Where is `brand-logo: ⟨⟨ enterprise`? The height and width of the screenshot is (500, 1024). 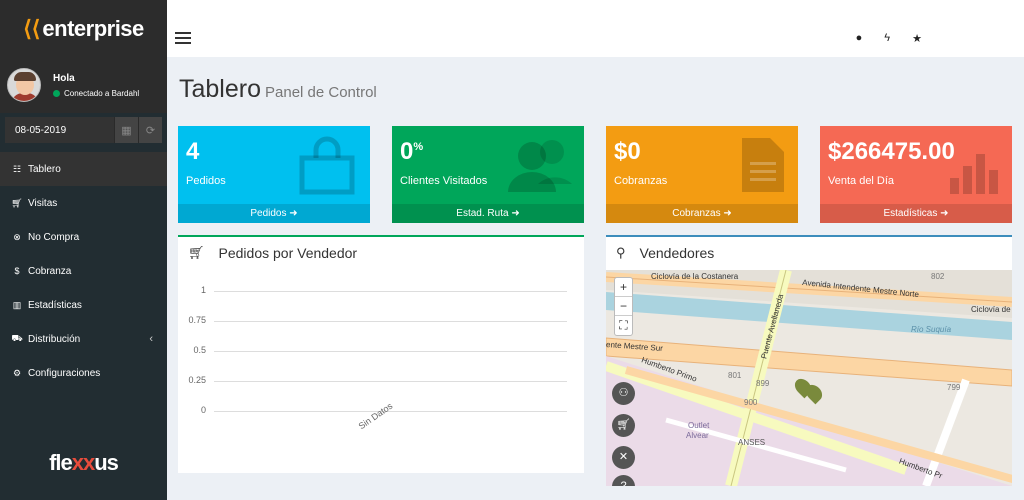 brand-logo: ⟨⟨ enterprise is located at coordinates (83, 28).